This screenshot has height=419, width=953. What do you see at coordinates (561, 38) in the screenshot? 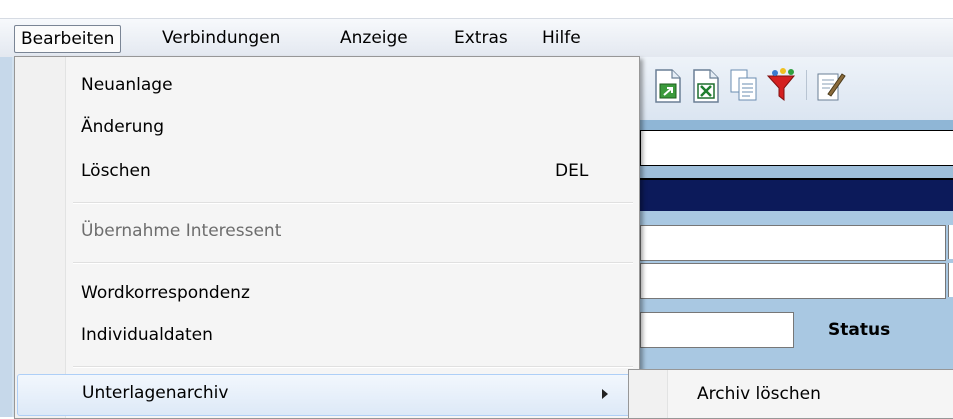
I see `menu-hilfe: Hilfe` at bounding box center [561, 38].